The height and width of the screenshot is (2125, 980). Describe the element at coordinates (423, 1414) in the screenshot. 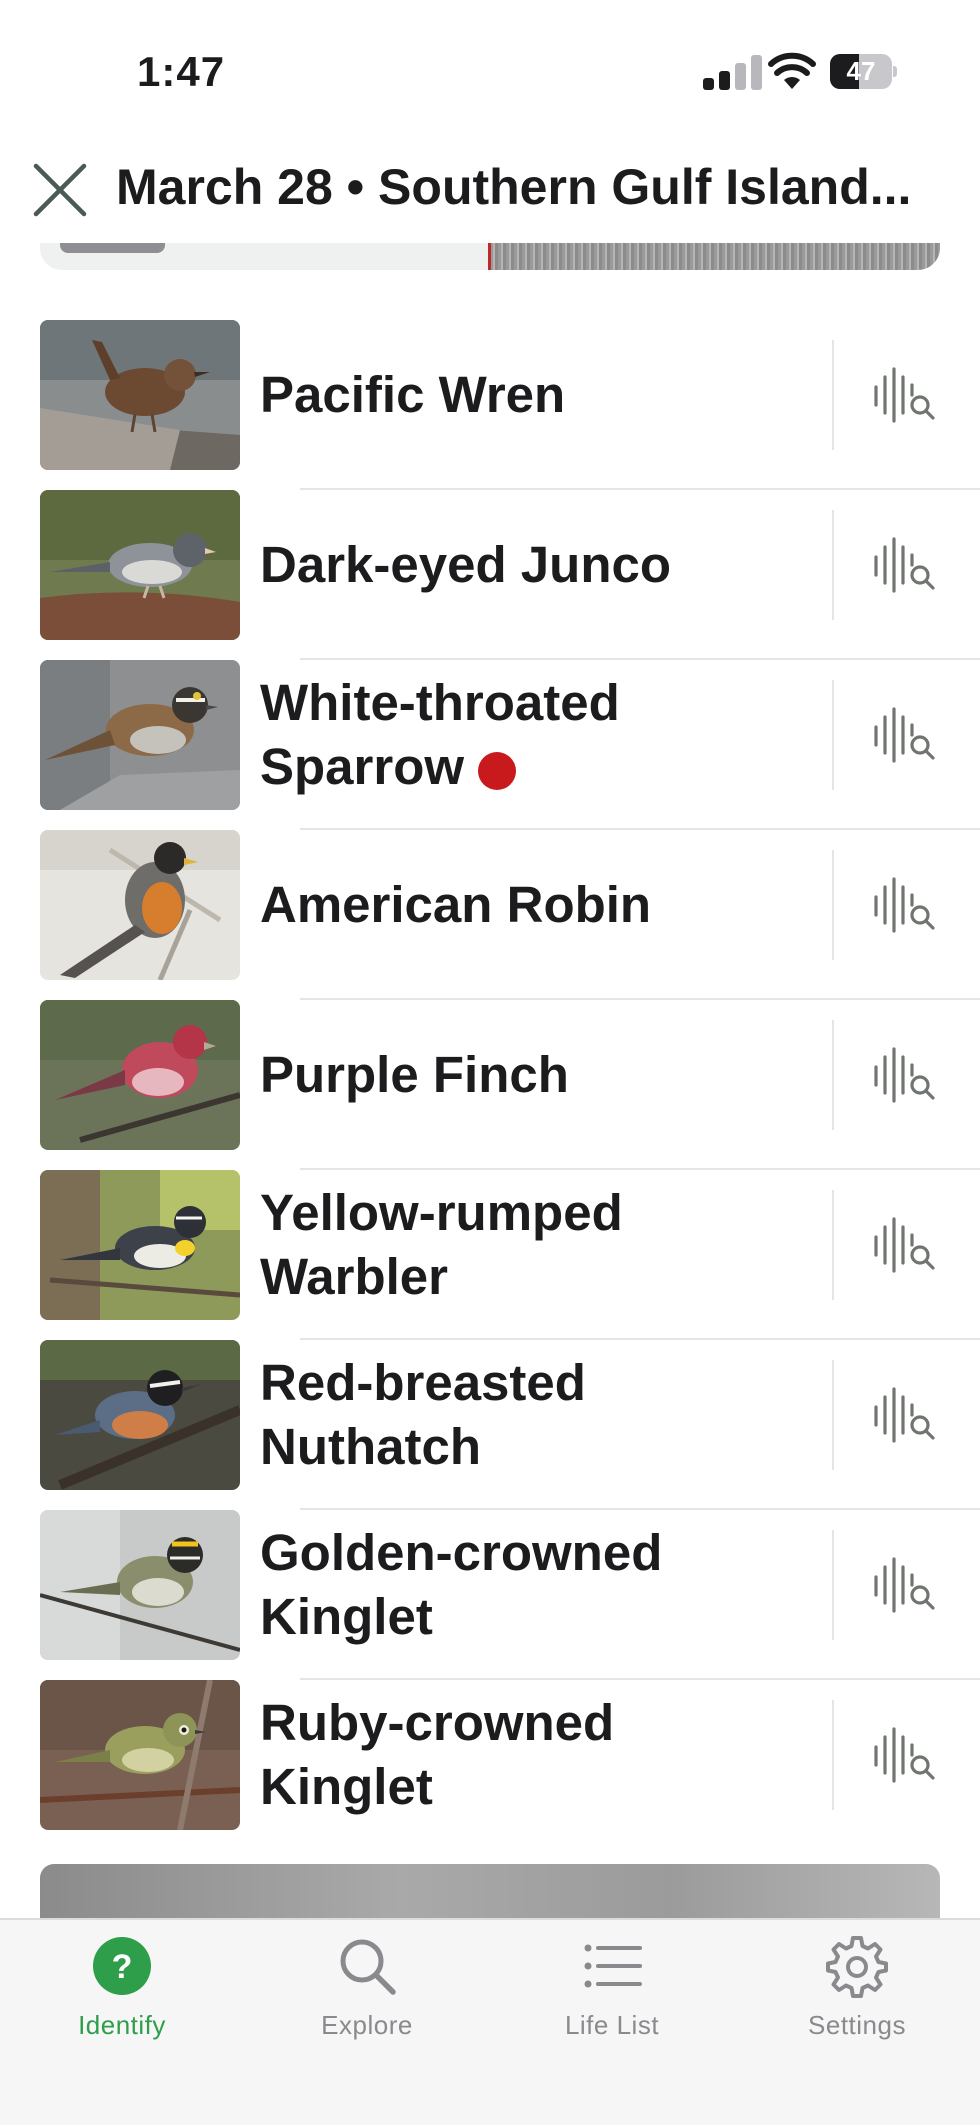

I see `species-name: Red-breasted Nuthatch` at that location.